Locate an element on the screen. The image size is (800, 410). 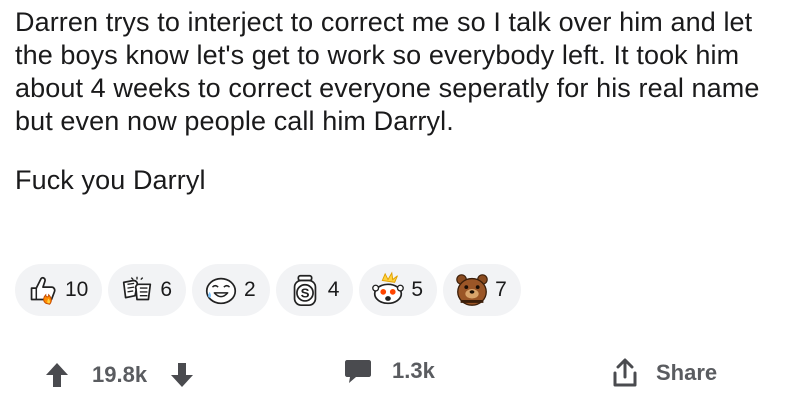
thumbs-up-fire-award-icon is located at coordinates (43, 290).